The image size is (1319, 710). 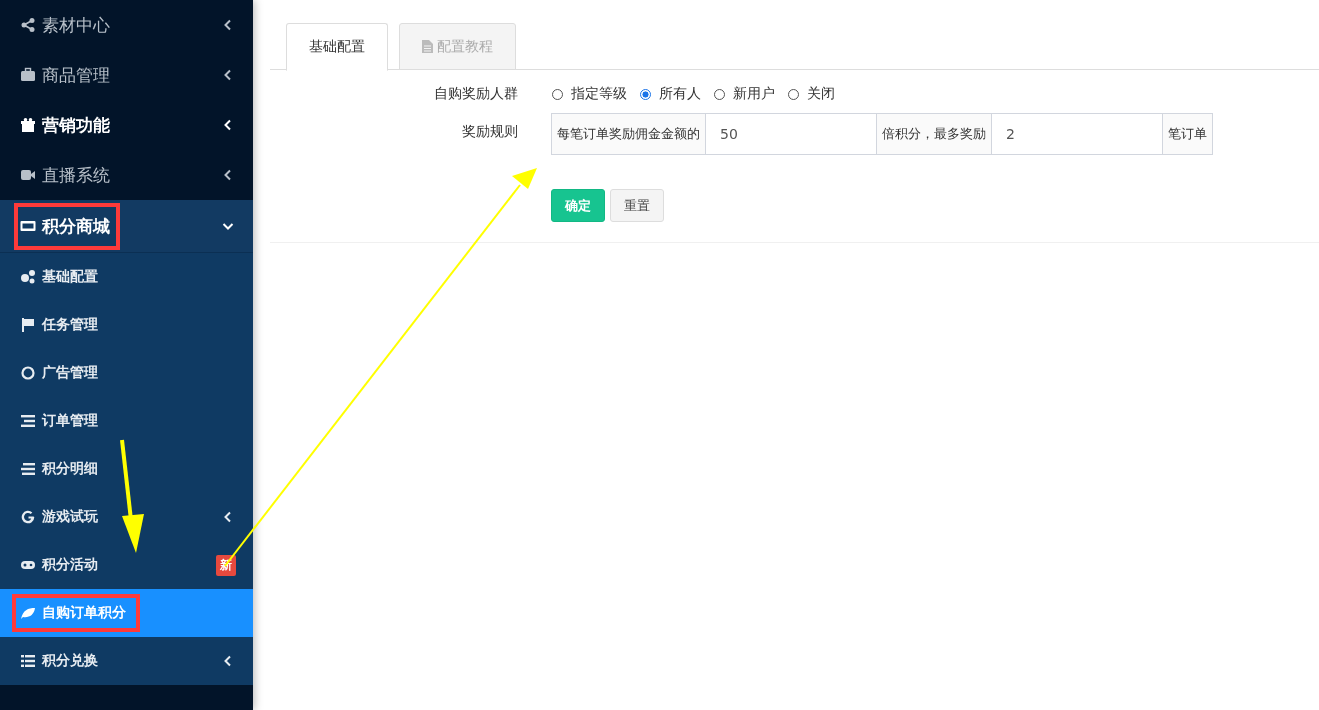 What do you see at coordinates (126, 469) in the screenshot?
I see `submenu-item: 积分明细` at bounding box center [126, 469].